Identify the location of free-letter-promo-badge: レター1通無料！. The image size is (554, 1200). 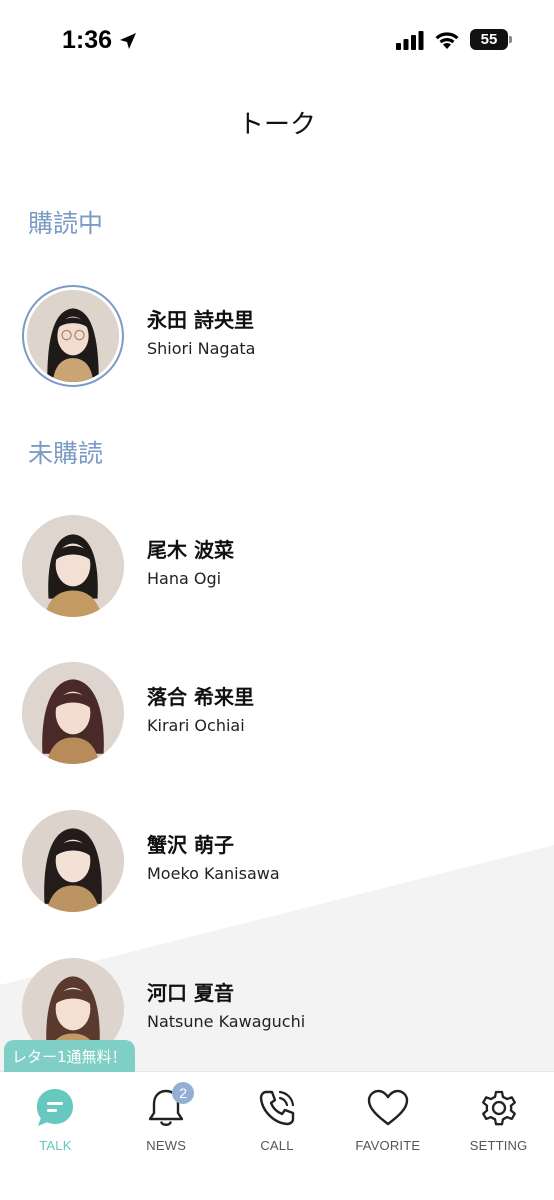
(69, 1056).